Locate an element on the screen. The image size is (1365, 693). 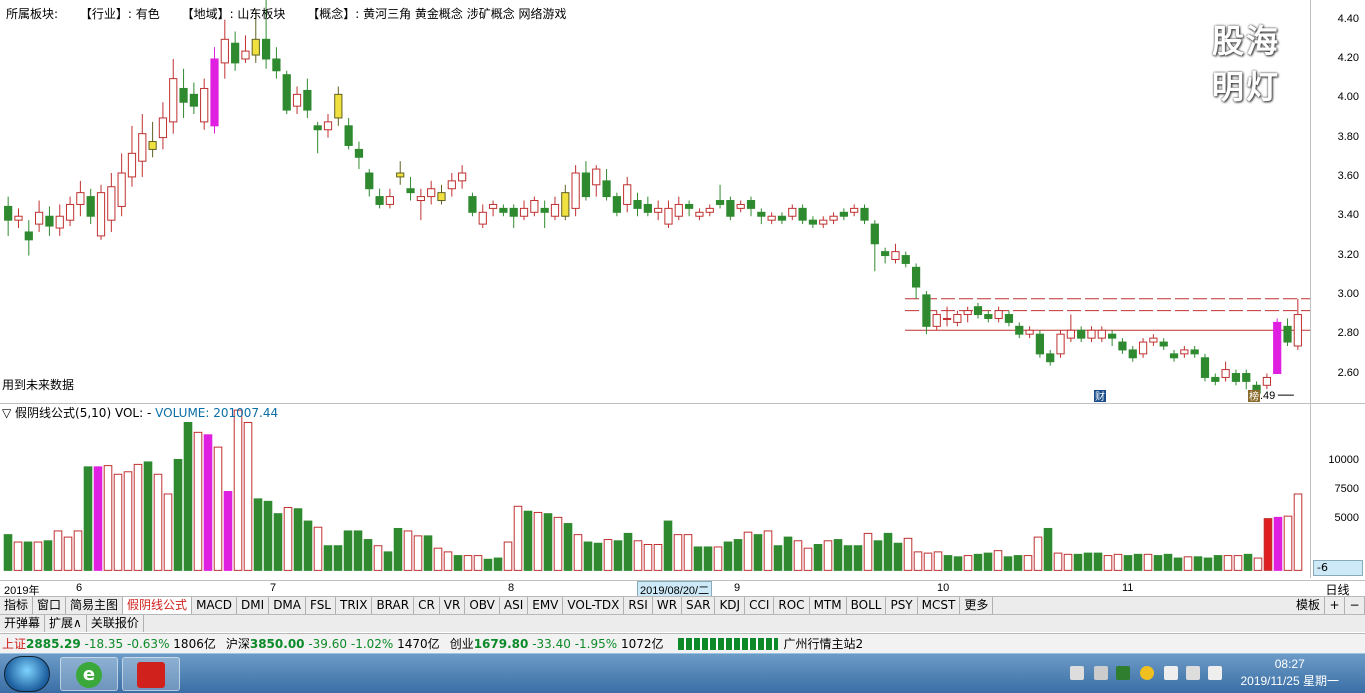
windows-taskbar: e 08:27 2019/11/25 星期一 is located at coordinates (682, 673).